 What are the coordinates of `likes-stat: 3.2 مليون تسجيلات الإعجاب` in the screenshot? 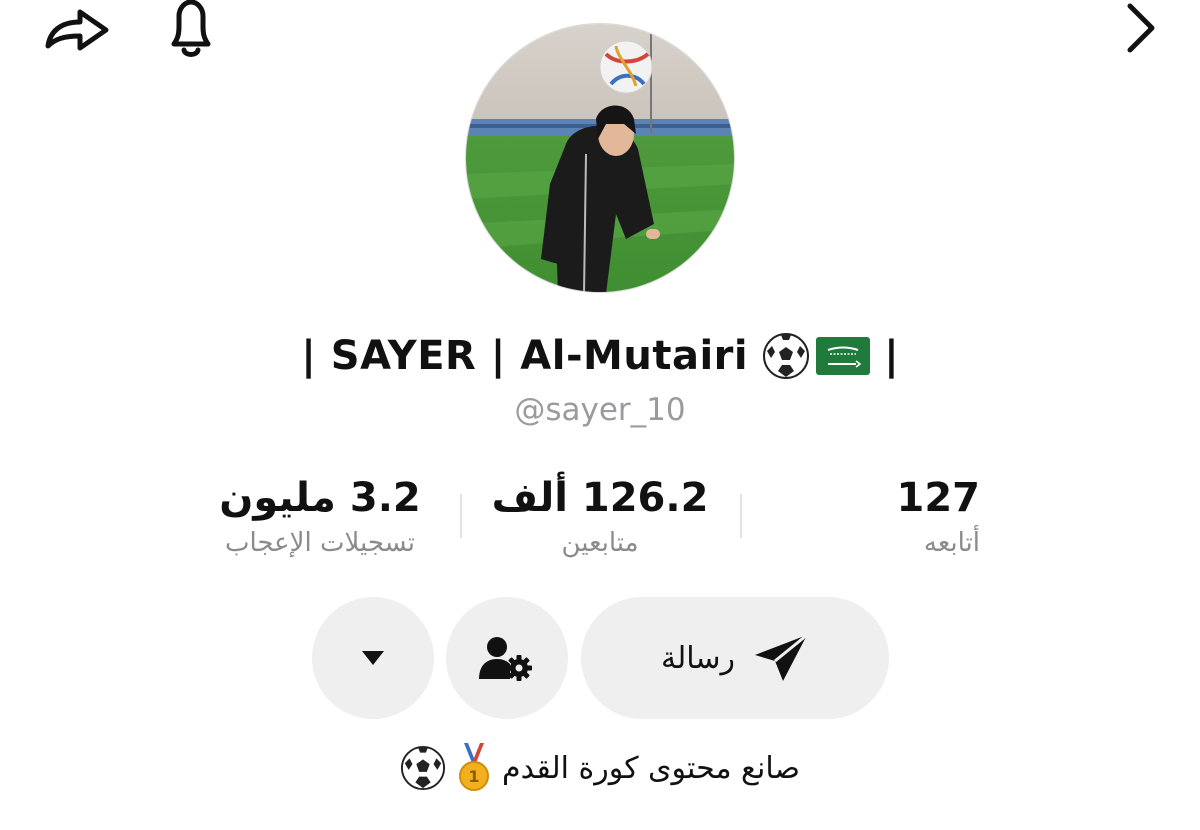 It's located at (320, 517).